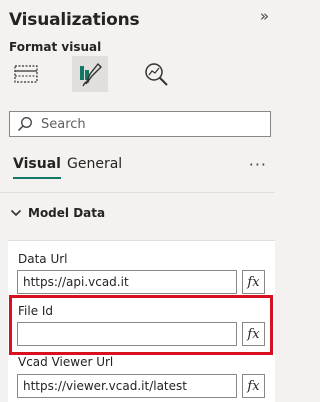 This screenshot has width=320, height=402. What do you see at coordinates (36, 311) in the screenshot?
I see `file-id-label: File Id` at bounding box center [36, 311].